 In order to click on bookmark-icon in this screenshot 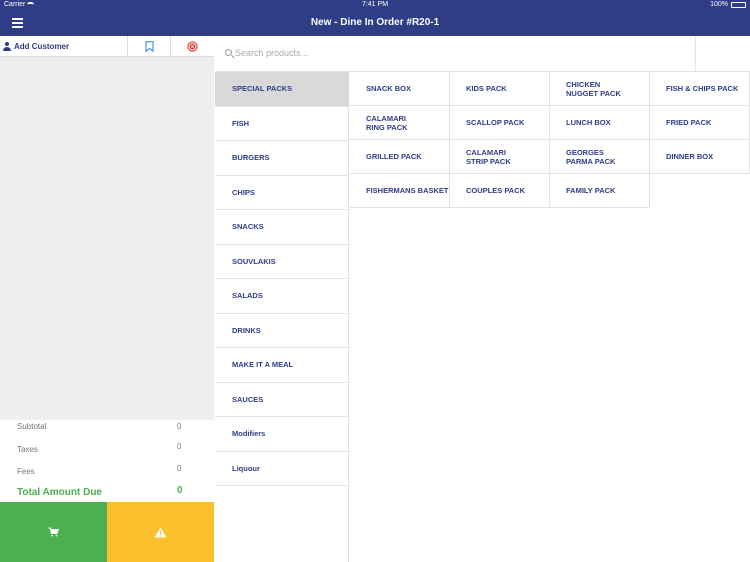, I will do `click(149, 46)`.